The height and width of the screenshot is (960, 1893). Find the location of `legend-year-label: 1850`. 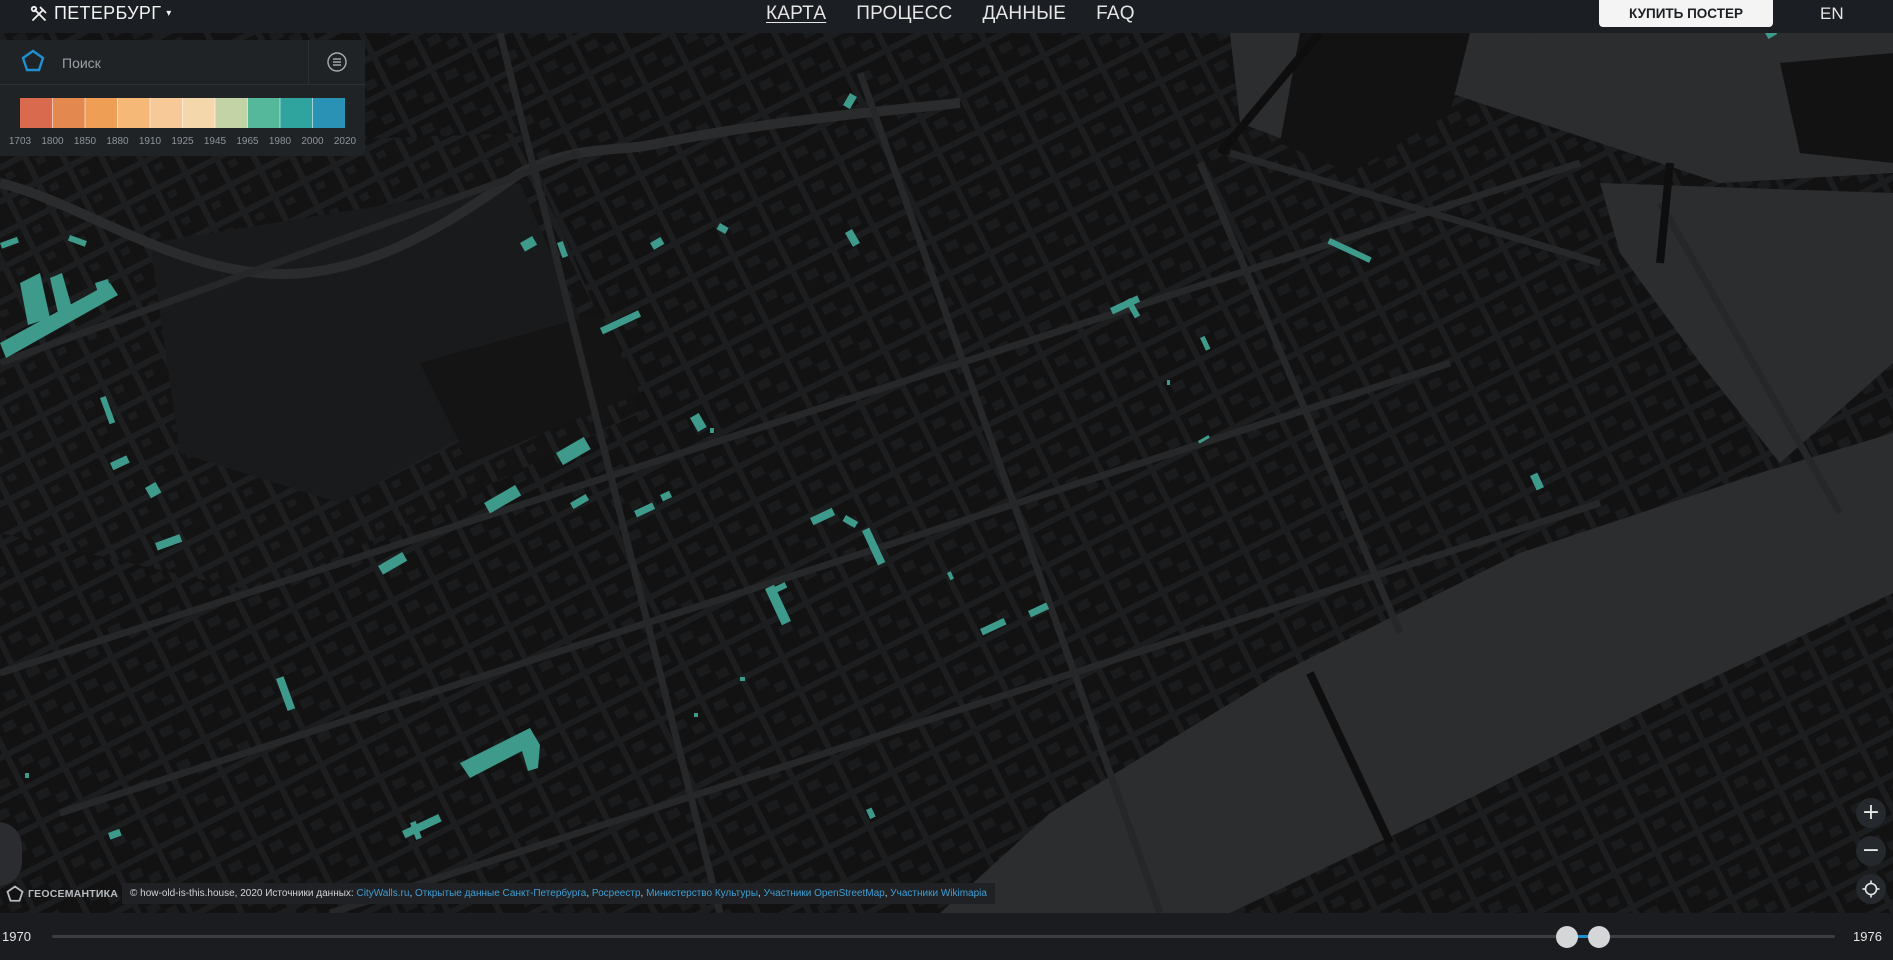

legend-year-label: 1850 is located at coordinates (85, 141).